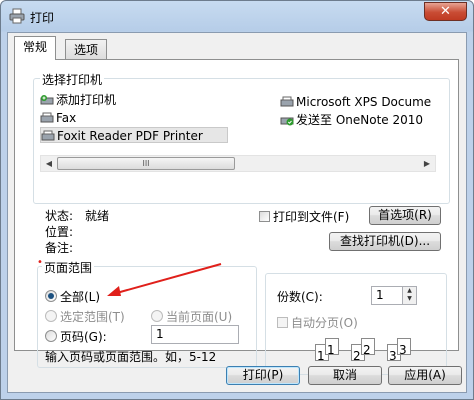  I want to click on print-to-file-label: 打印到文件(F), so click(311, 217).